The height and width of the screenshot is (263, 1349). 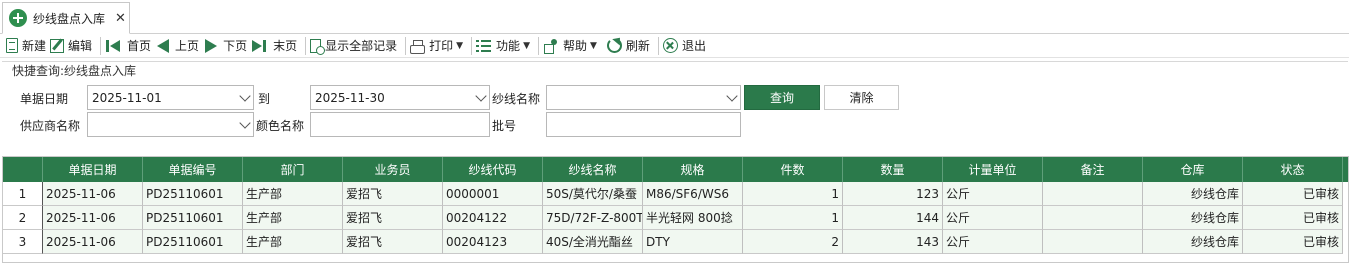 I want to click on row-number: 2, so click(x=23, y=218).